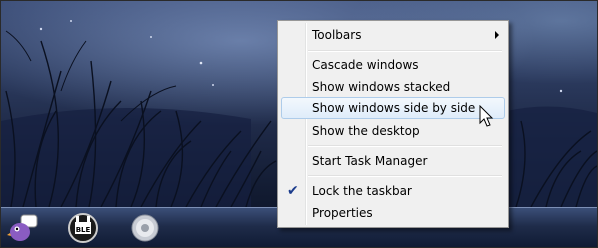 The image size is (598, 248). What do you see at coordinates (293, 191) in the screenshot?
I see `checkmark-icon: ✔` at bounding box center [293, 191].